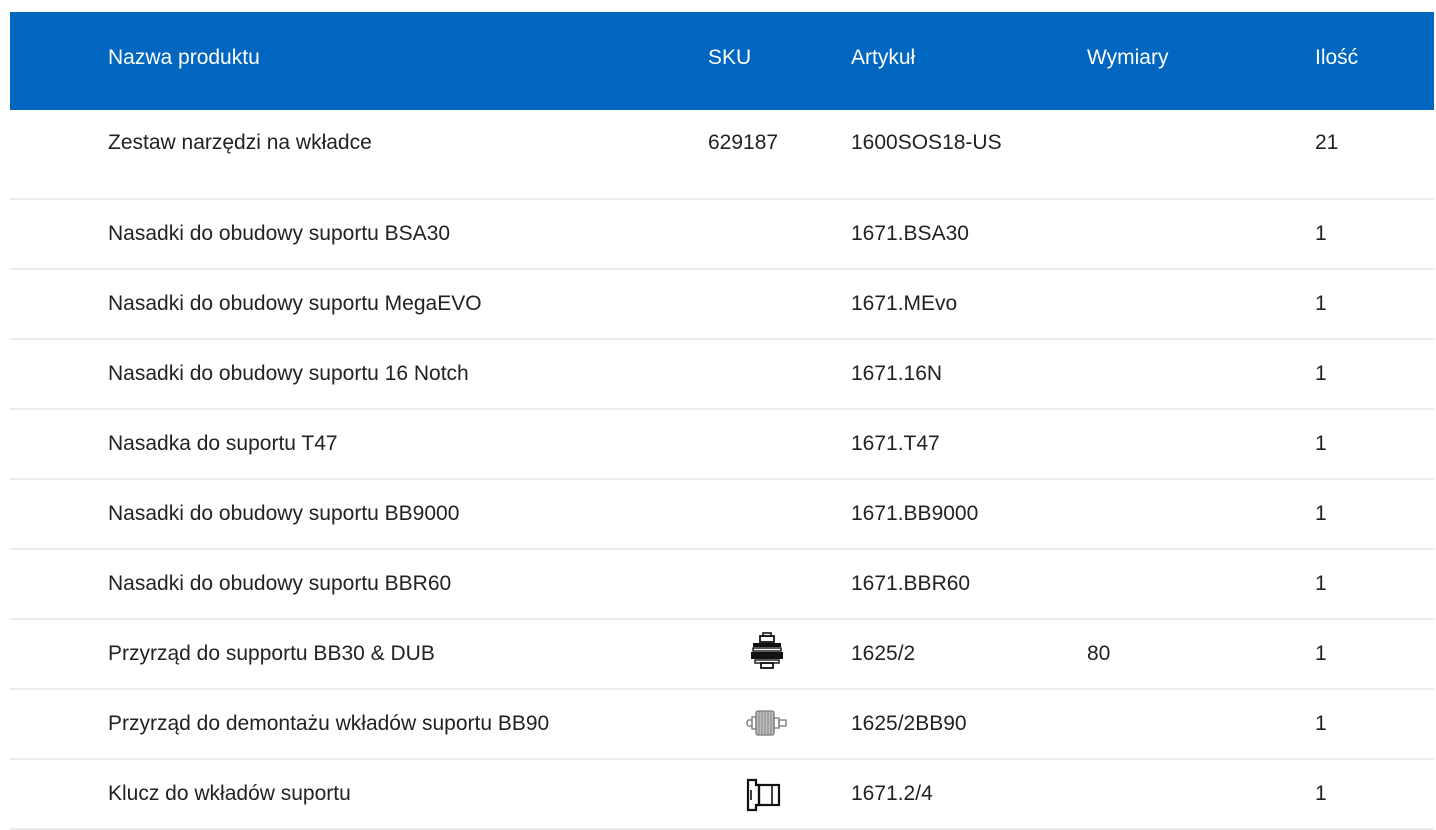  I want to click on product-name: Przyrząd do supportu BB30 & DUB, so click(271, 653).